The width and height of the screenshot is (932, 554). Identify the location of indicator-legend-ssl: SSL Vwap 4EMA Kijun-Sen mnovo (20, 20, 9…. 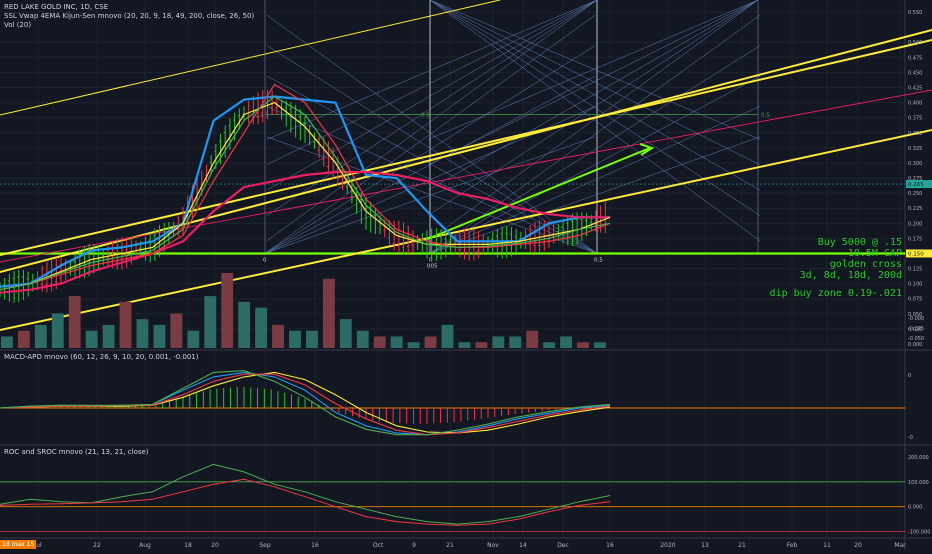
(129, 16).